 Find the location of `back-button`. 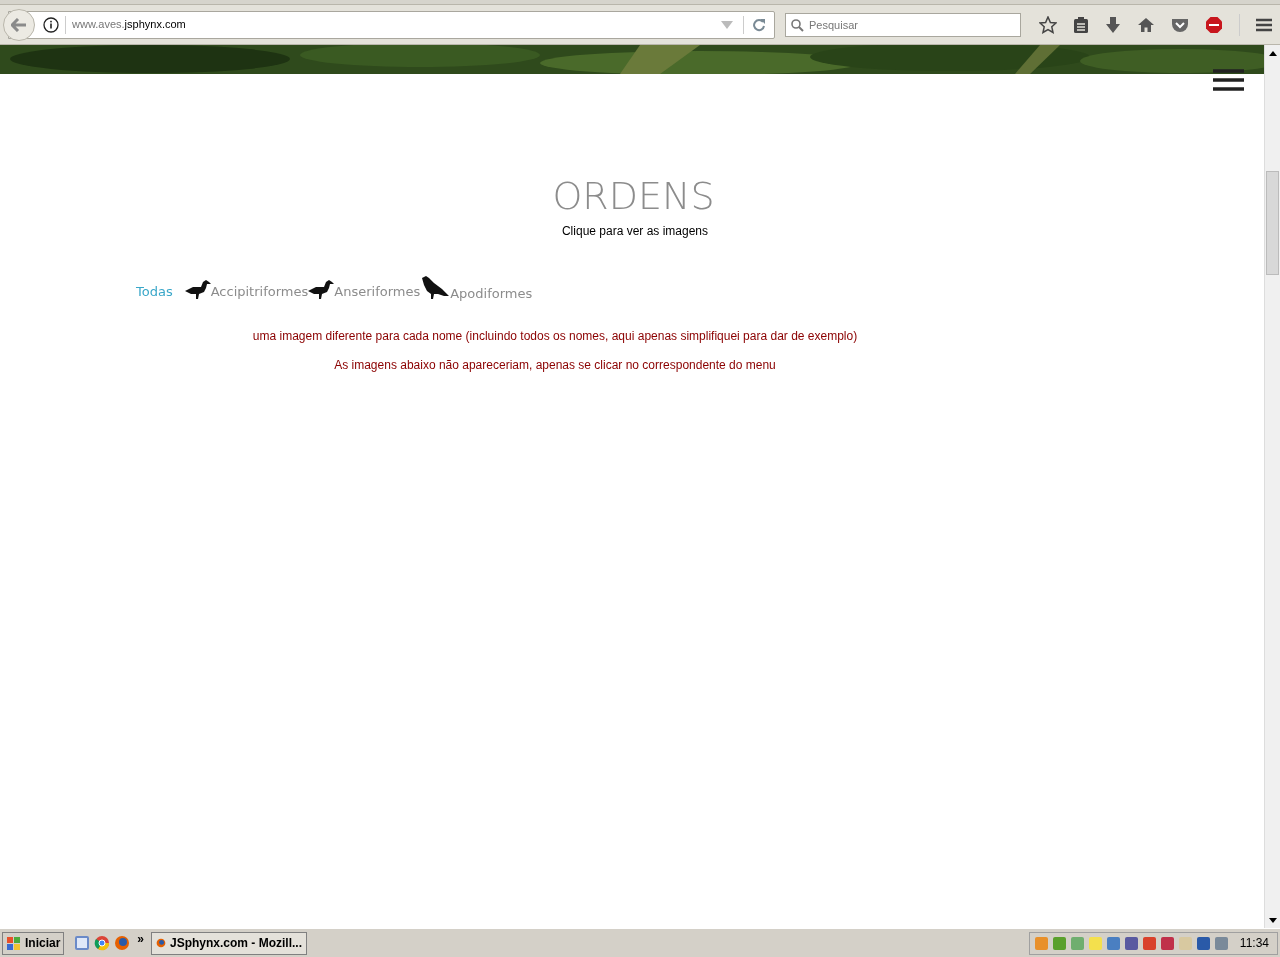

back-button is located at coordinates (19, 24).